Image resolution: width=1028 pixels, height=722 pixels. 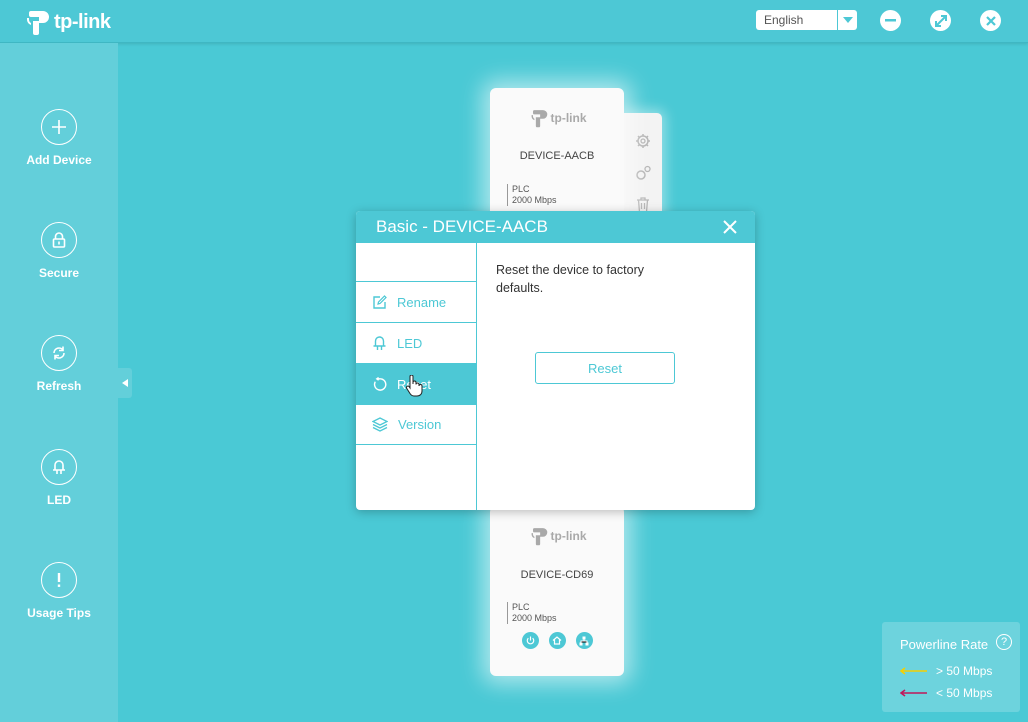 What do you see at coordinates (59, 240) in the screenshot?
I see `lock-icon` at bounding box center [59, 240].